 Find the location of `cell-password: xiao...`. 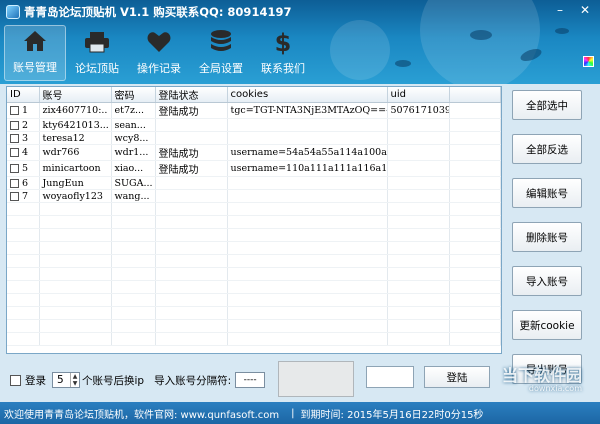

cell-password: xiao... is located at coordinates (133, 168).